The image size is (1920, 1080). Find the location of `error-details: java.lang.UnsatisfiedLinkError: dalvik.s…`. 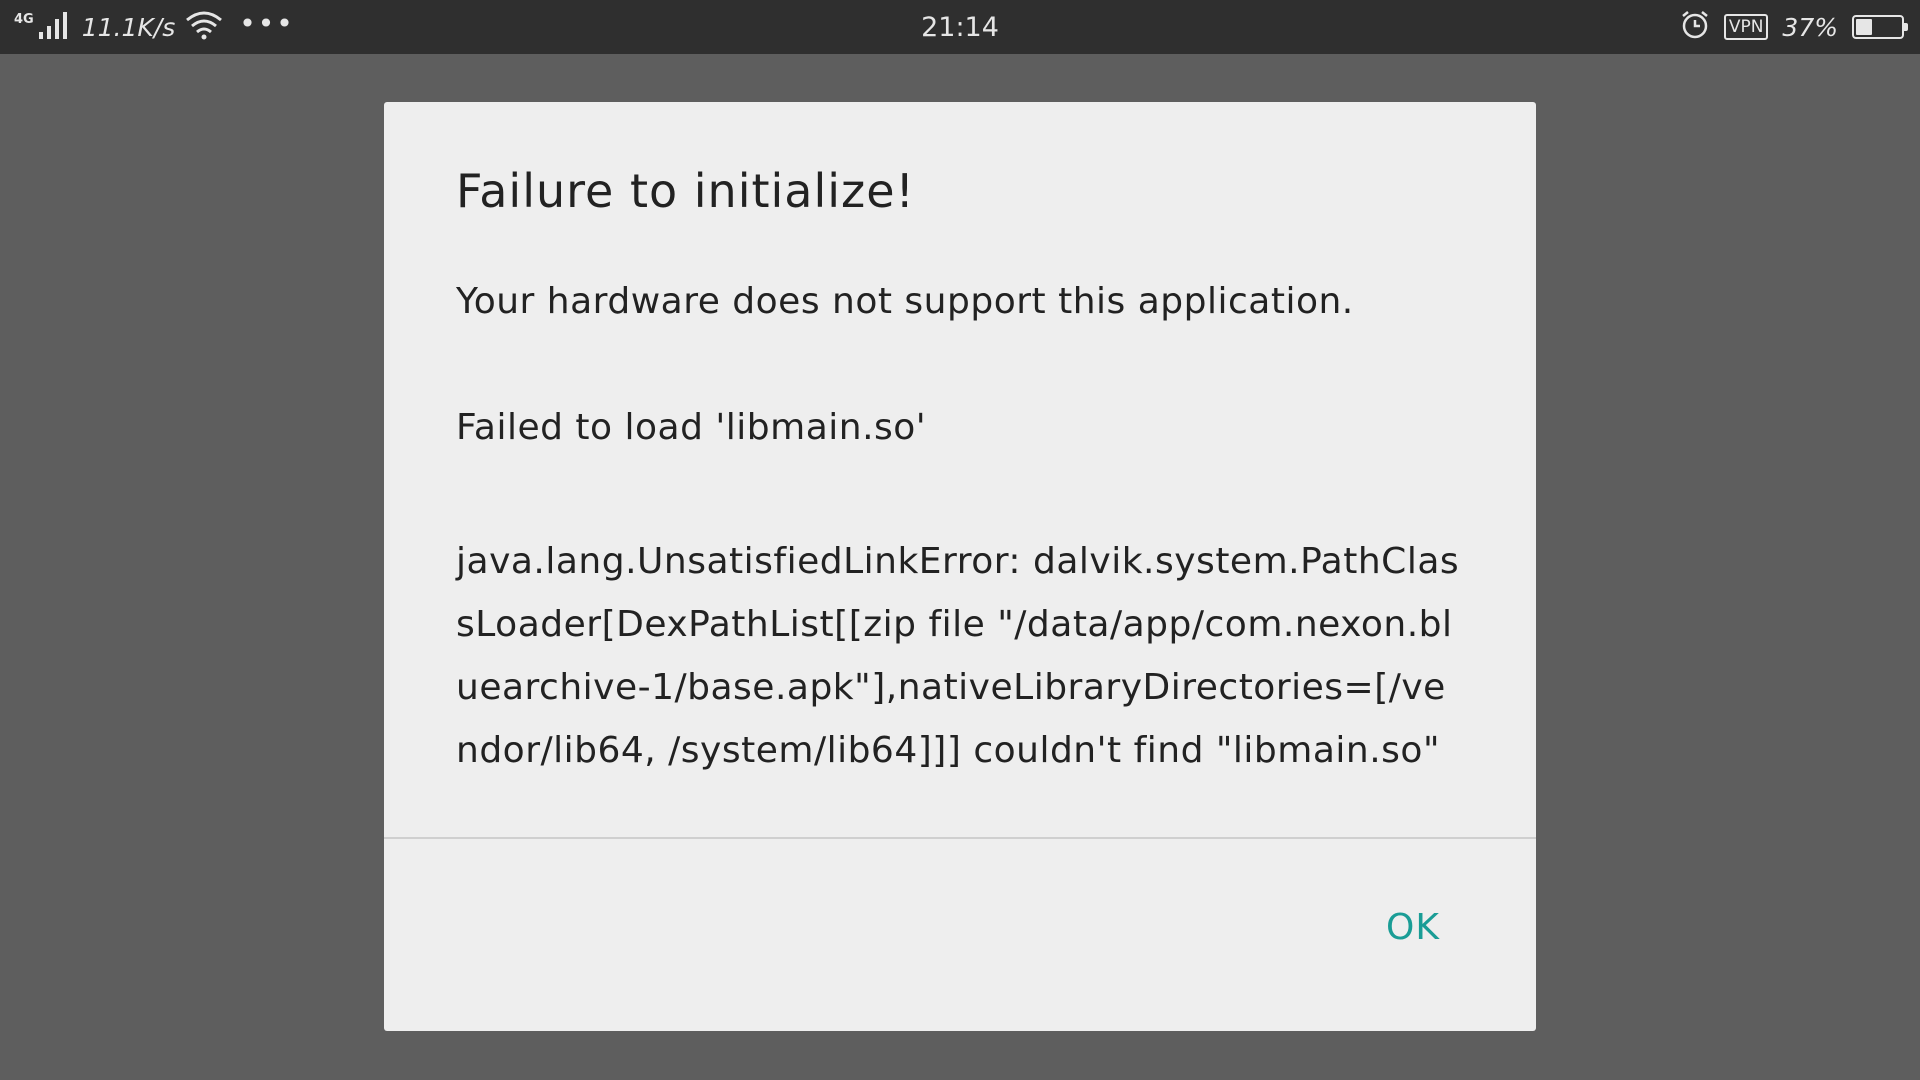

error-details: java.lang.UnsatisfiedLinkError: dalvik.s… is located at coordinates (958, 656).